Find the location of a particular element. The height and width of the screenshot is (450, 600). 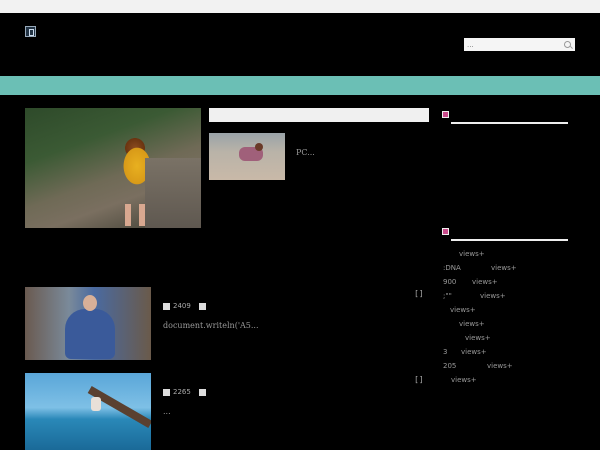

logo-icon is located at coordinates (30, 31).